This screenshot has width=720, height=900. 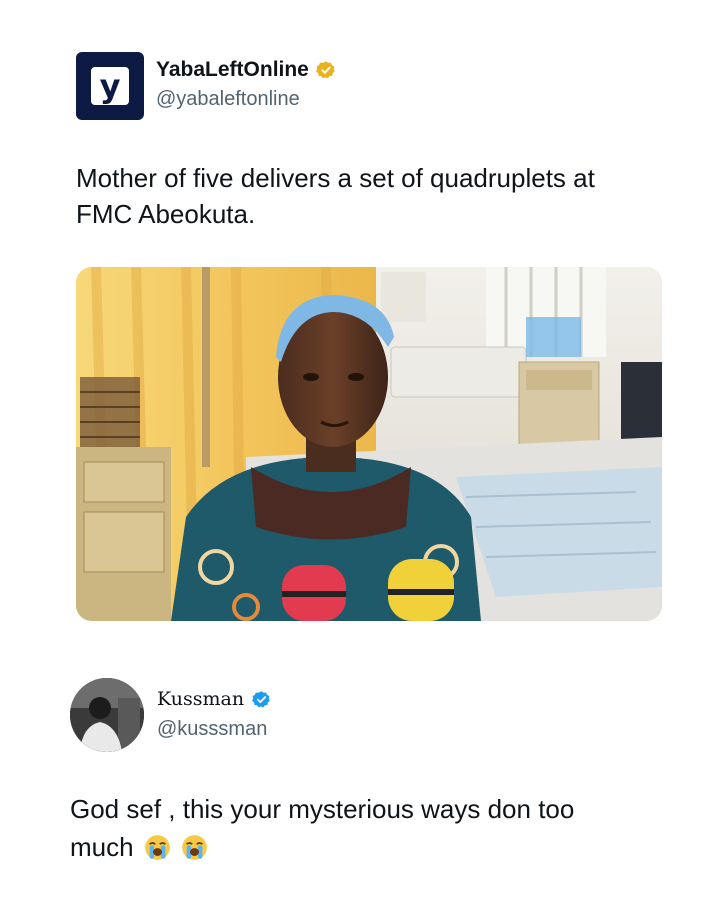 I want to click on author-name: YabaLeftOnline, so click(x=246, y=70).